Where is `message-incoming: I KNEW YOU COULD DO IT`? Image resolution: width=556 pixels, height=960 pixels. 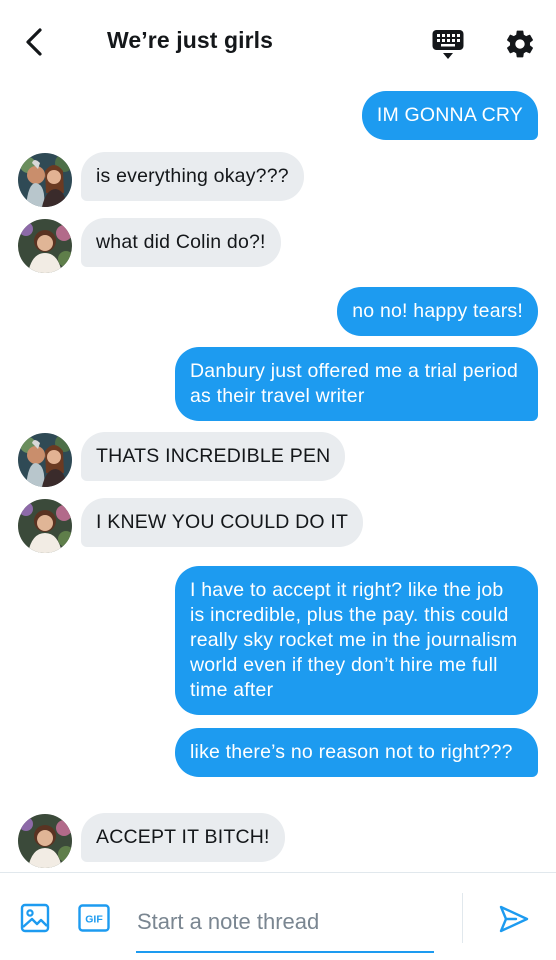
message-incoming: I KNEW YOU COULD DO IT is located at coordinates (222, 522).